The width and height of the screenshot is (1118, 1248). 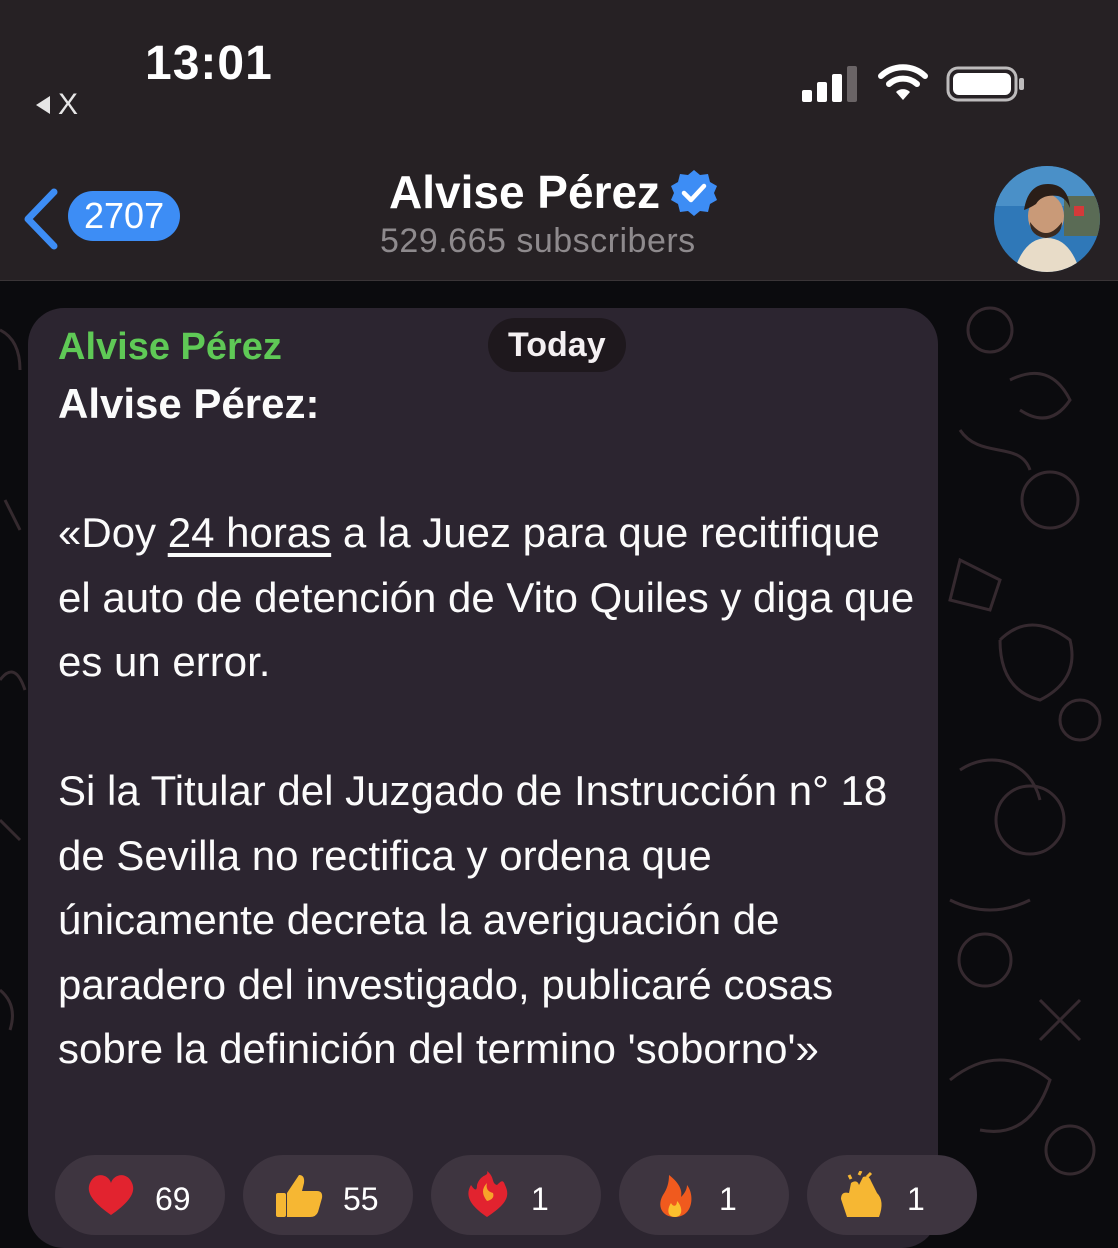 I want to click on verified-badge-icon, so click(x=694, y=193).